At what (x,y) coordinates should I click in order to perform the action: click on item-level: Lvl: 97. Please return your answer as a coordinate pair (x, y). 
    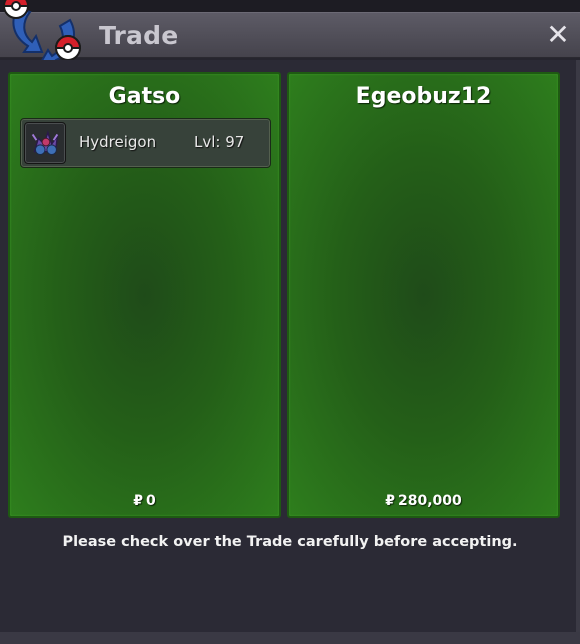
    Looking at the image, I should click on (219, 142).